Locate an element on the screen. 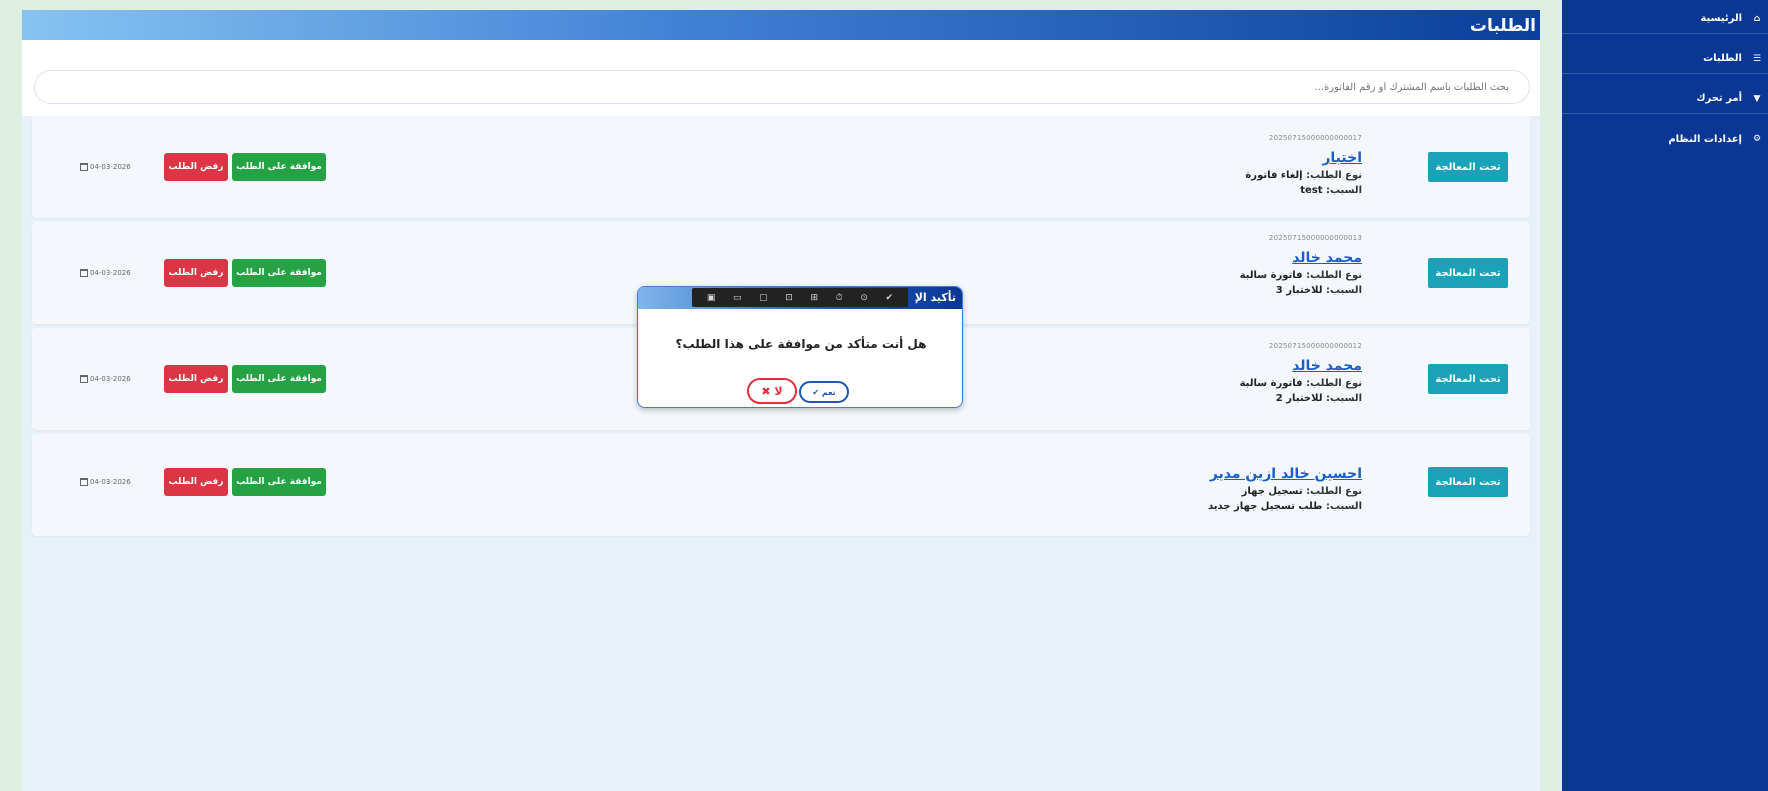 This screenshot has width=1768, height=791. request-ref: 20250715000000000017 is located at coordinates (1315, 138).